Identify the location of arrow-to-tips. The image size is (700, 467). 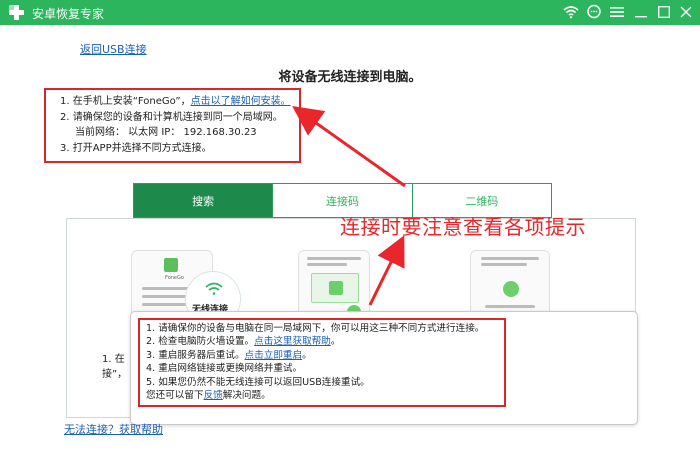
(386, 270).